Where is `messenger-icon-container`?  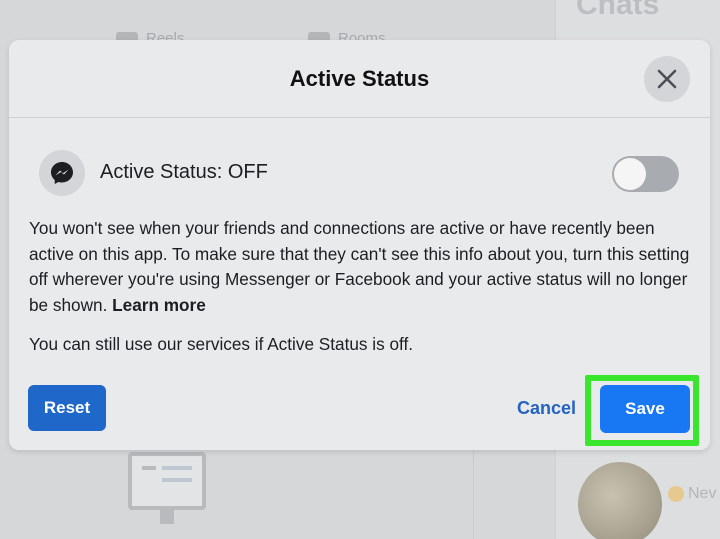 messenger-icon-container is located at coordinates (62, 173).